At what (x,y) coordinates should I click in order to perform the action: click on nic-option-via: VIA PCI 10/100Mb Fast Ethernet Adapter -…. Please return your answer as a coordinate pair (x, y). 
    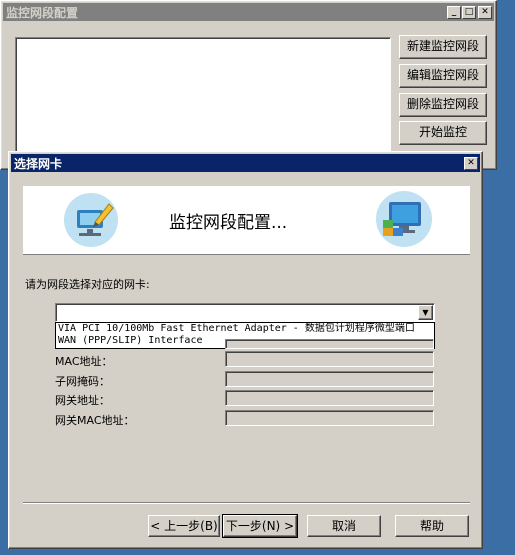
    Looking at the image, I should click on (236, 329).